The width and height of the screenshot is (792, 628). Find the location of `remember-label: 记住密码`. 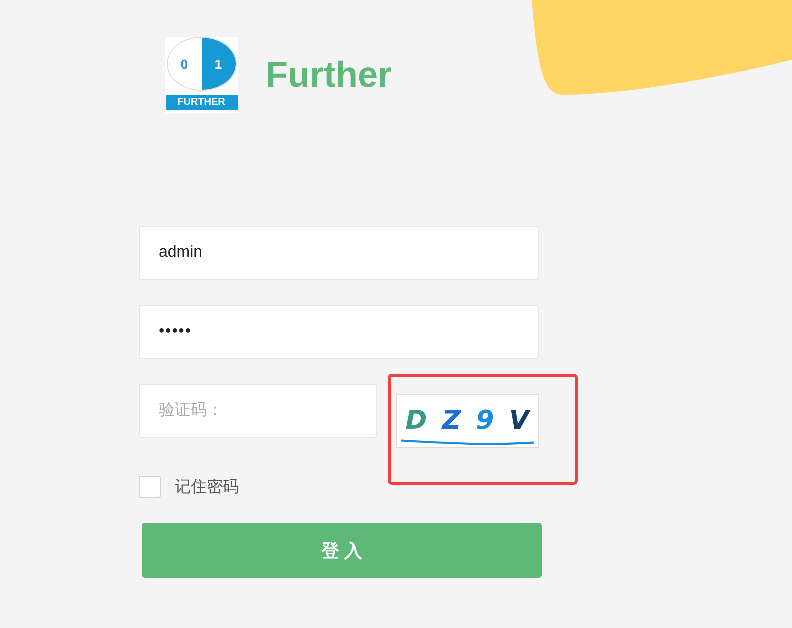

remember-label: 记住密码 is located at coordinates (207, 488).